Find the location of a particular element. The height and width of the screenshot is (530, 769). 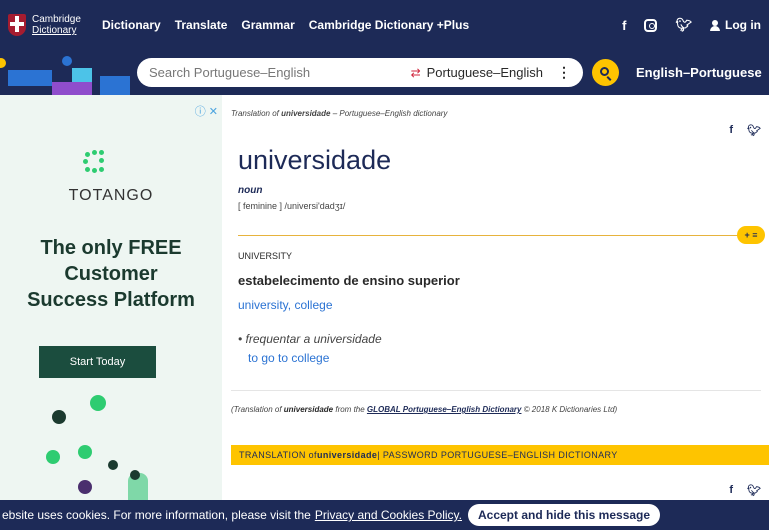

english-portuguese-link: English–Portuguese is located at coordinates (699, 72).